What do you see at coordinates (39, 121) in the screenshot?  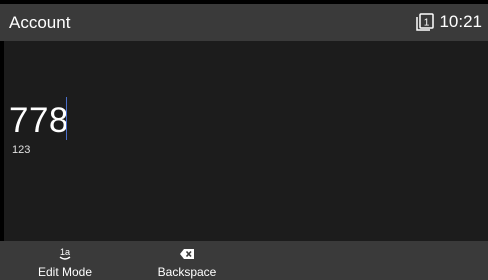 I see `account-input-field: 778` at bounding box center [39, 121].